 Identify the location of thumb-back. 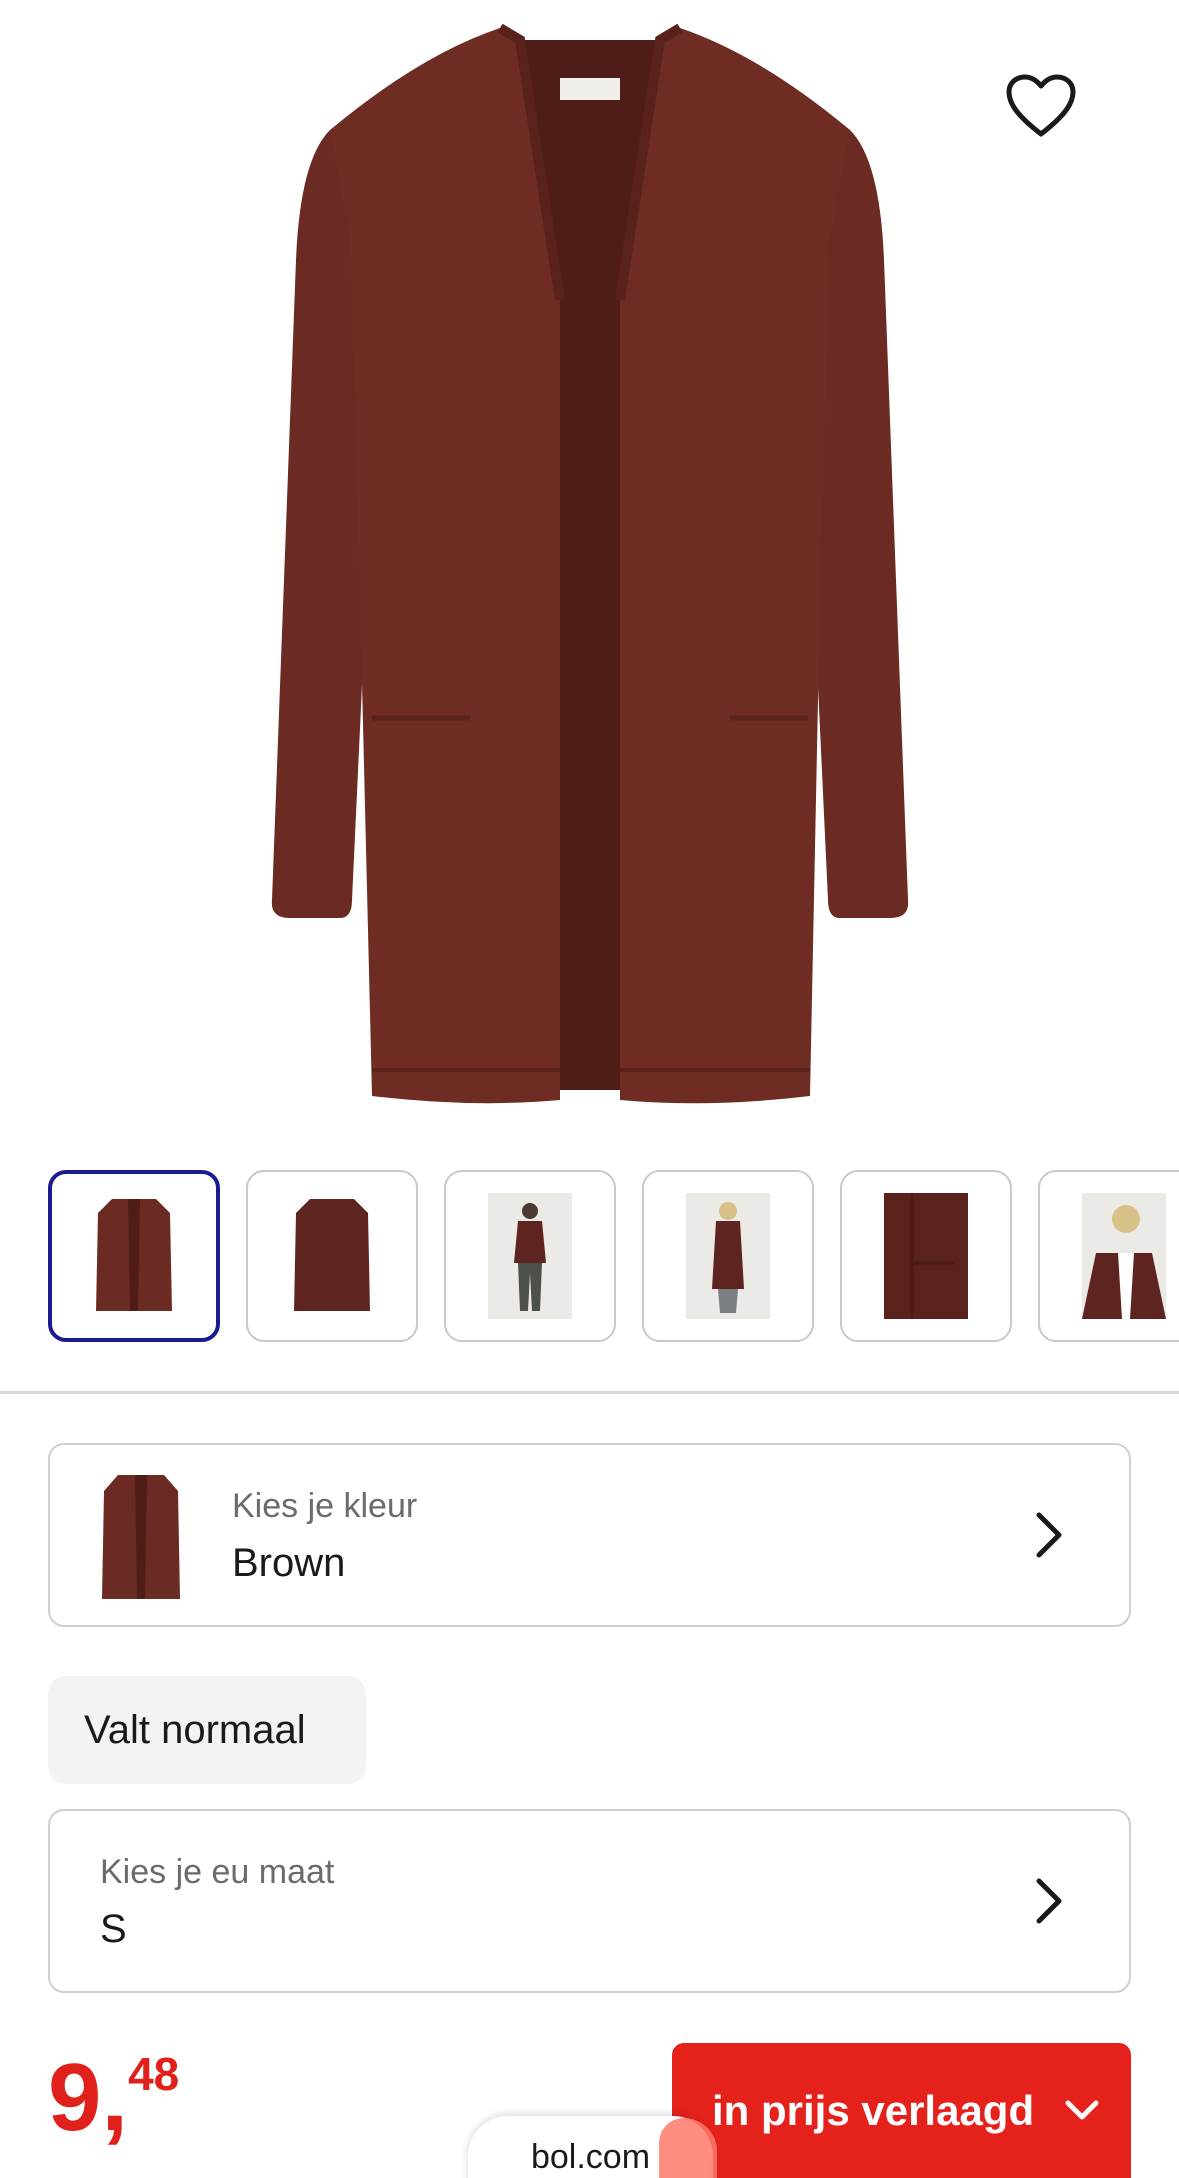
(332, 1256).